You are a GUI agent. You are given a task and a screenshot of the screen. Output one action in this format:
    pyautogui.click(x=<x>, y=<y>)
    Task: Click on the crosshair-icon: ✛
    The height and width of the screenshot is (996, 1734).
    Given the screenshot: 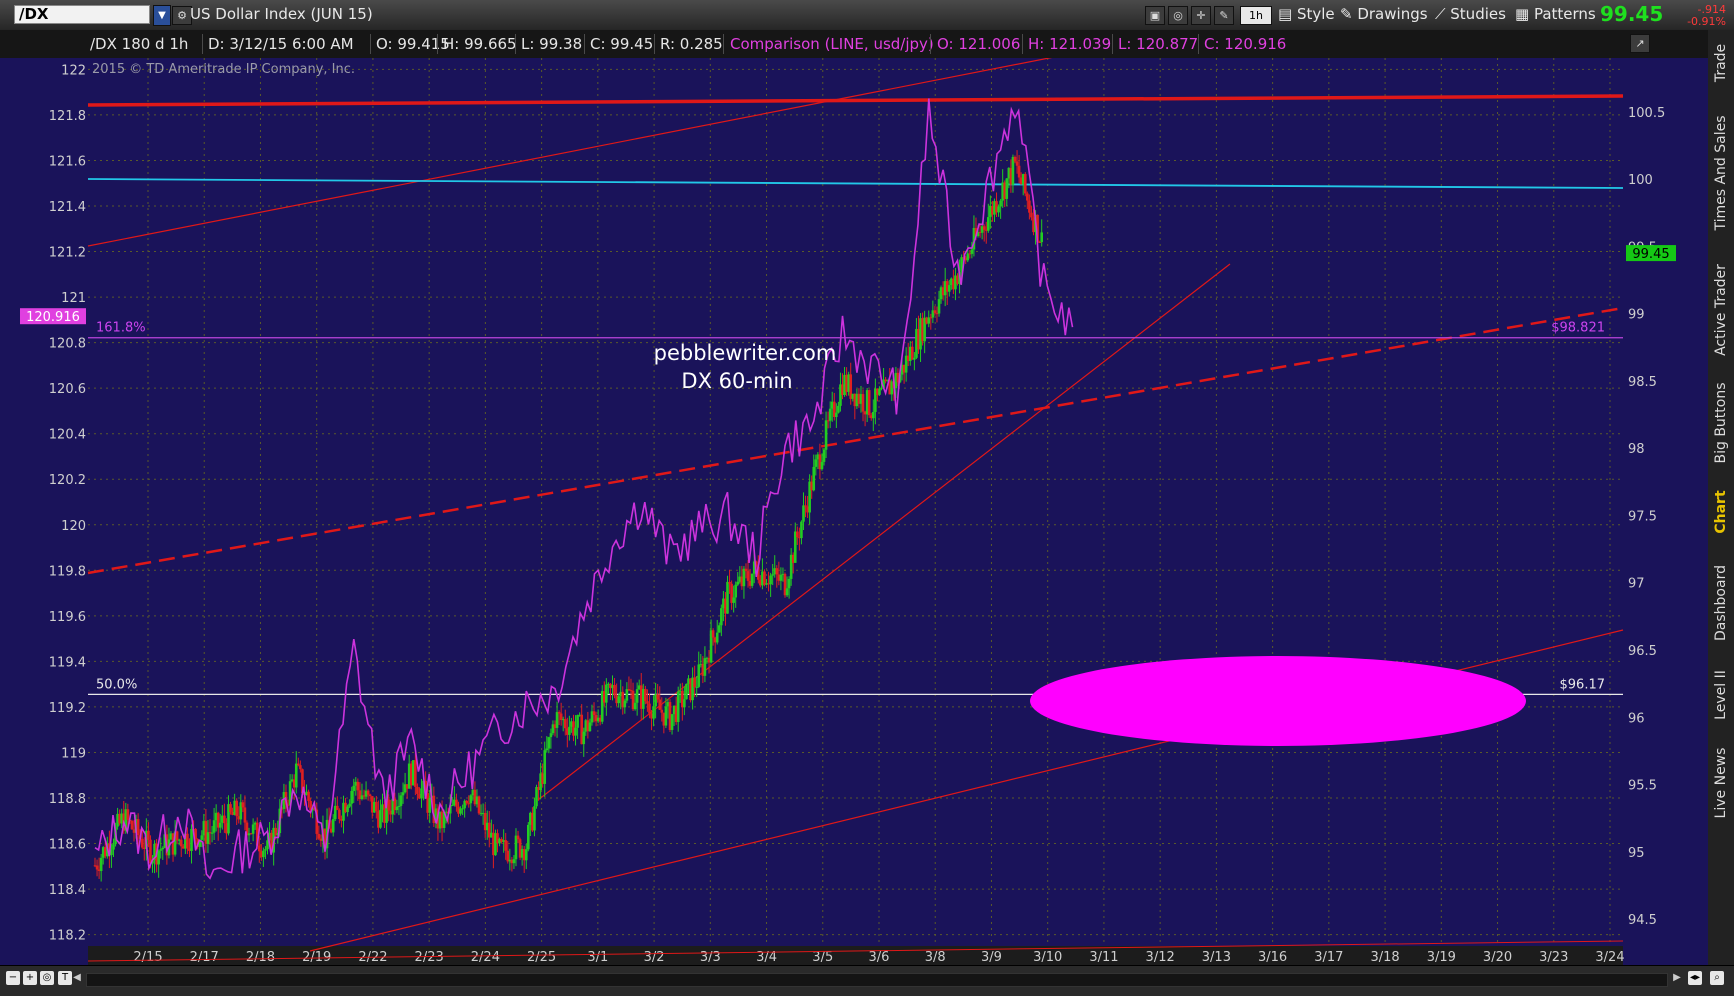 What is the action you would take?
    pyautogui.click(x=1201, y=15)
    